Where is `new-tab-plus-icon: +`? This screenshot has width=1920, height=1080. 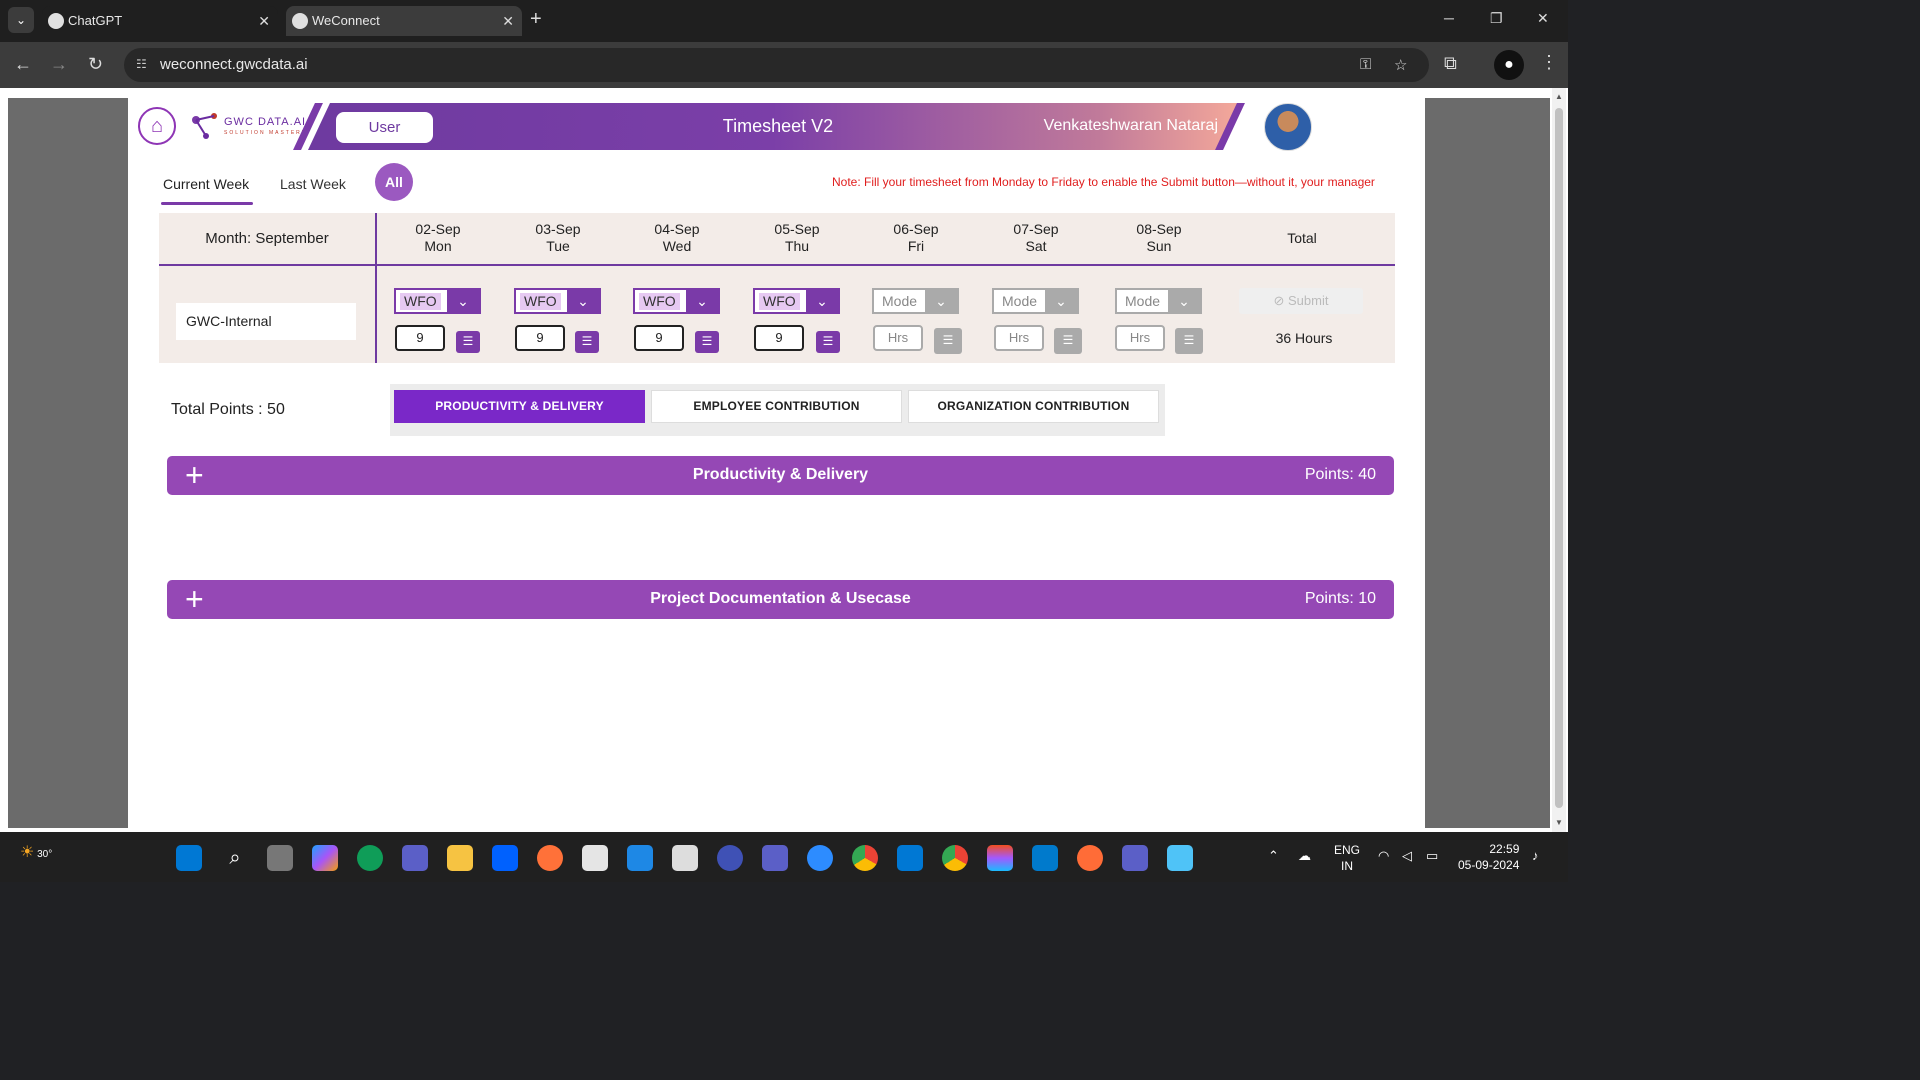 new-tab-plus-icon: + is located at coordinates (536, 19).